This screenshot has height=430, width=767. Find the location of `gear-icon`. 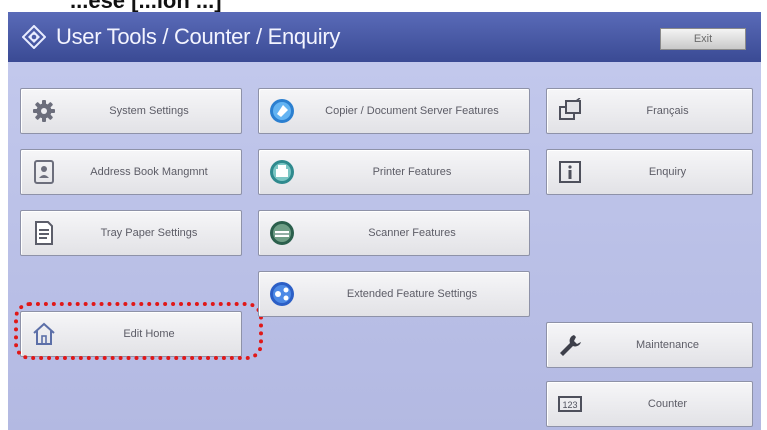

gear-icon is located at coordinates (44, 111).